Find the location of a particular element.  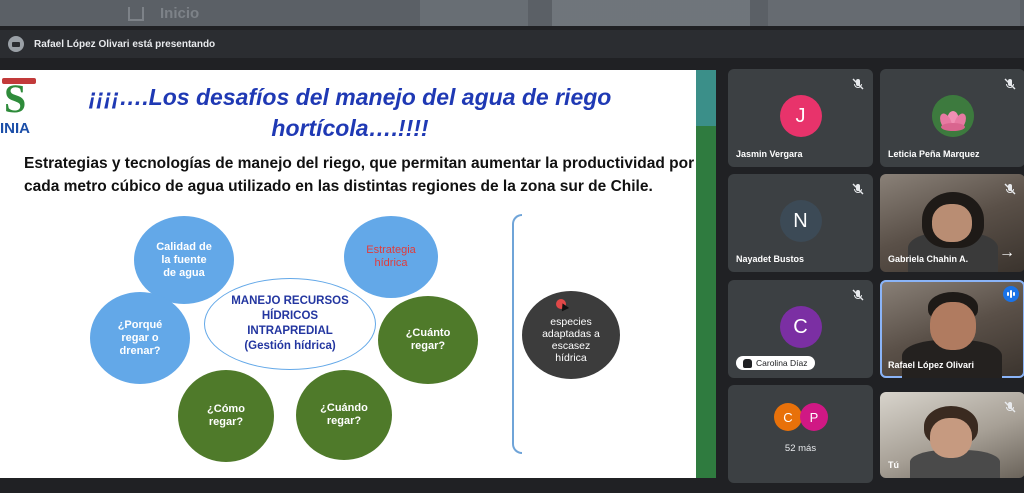

participant-tile-carolina: C Carolina Díaz is located at coordinates (800, 329).